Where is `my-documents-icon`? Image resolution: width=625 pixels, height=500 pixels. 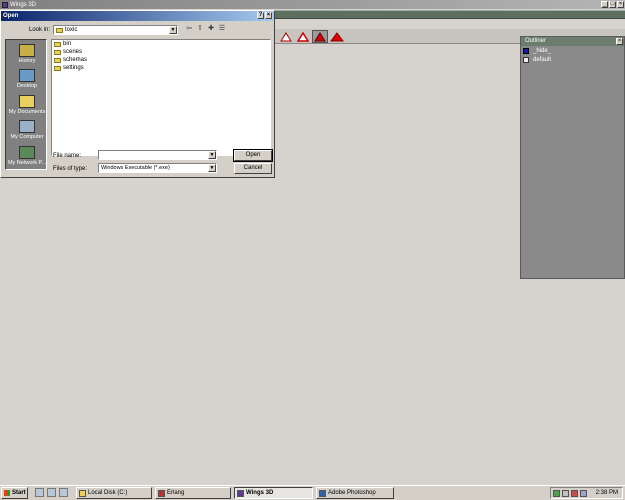
my-documents-icon is located at coordinates (27, 101).